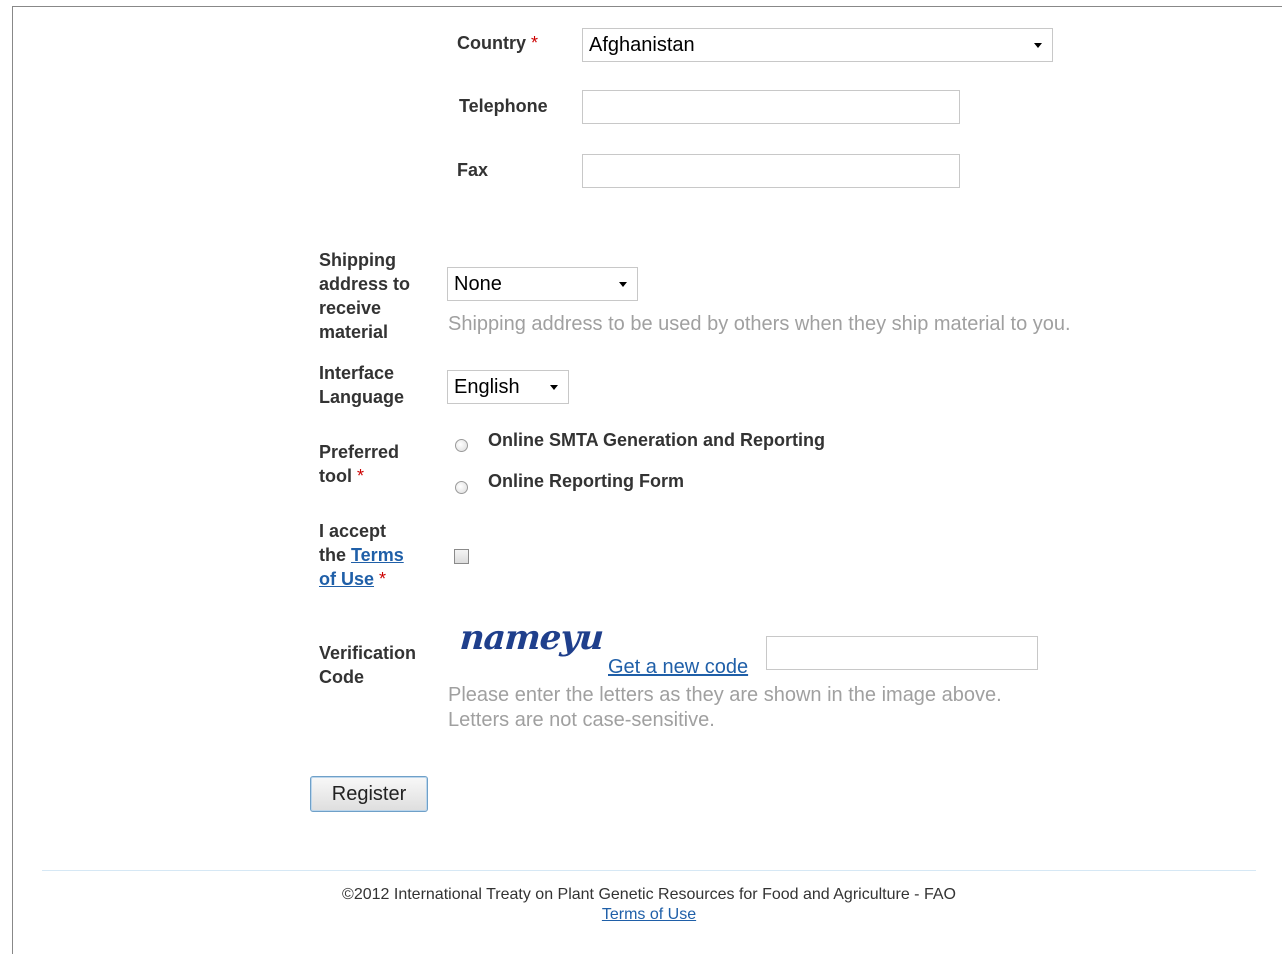  What do you see at coordinates (649, 914) in the screenshot?
I see `footer-terms-link: Terms of Use` at bounding box center [649, 914].